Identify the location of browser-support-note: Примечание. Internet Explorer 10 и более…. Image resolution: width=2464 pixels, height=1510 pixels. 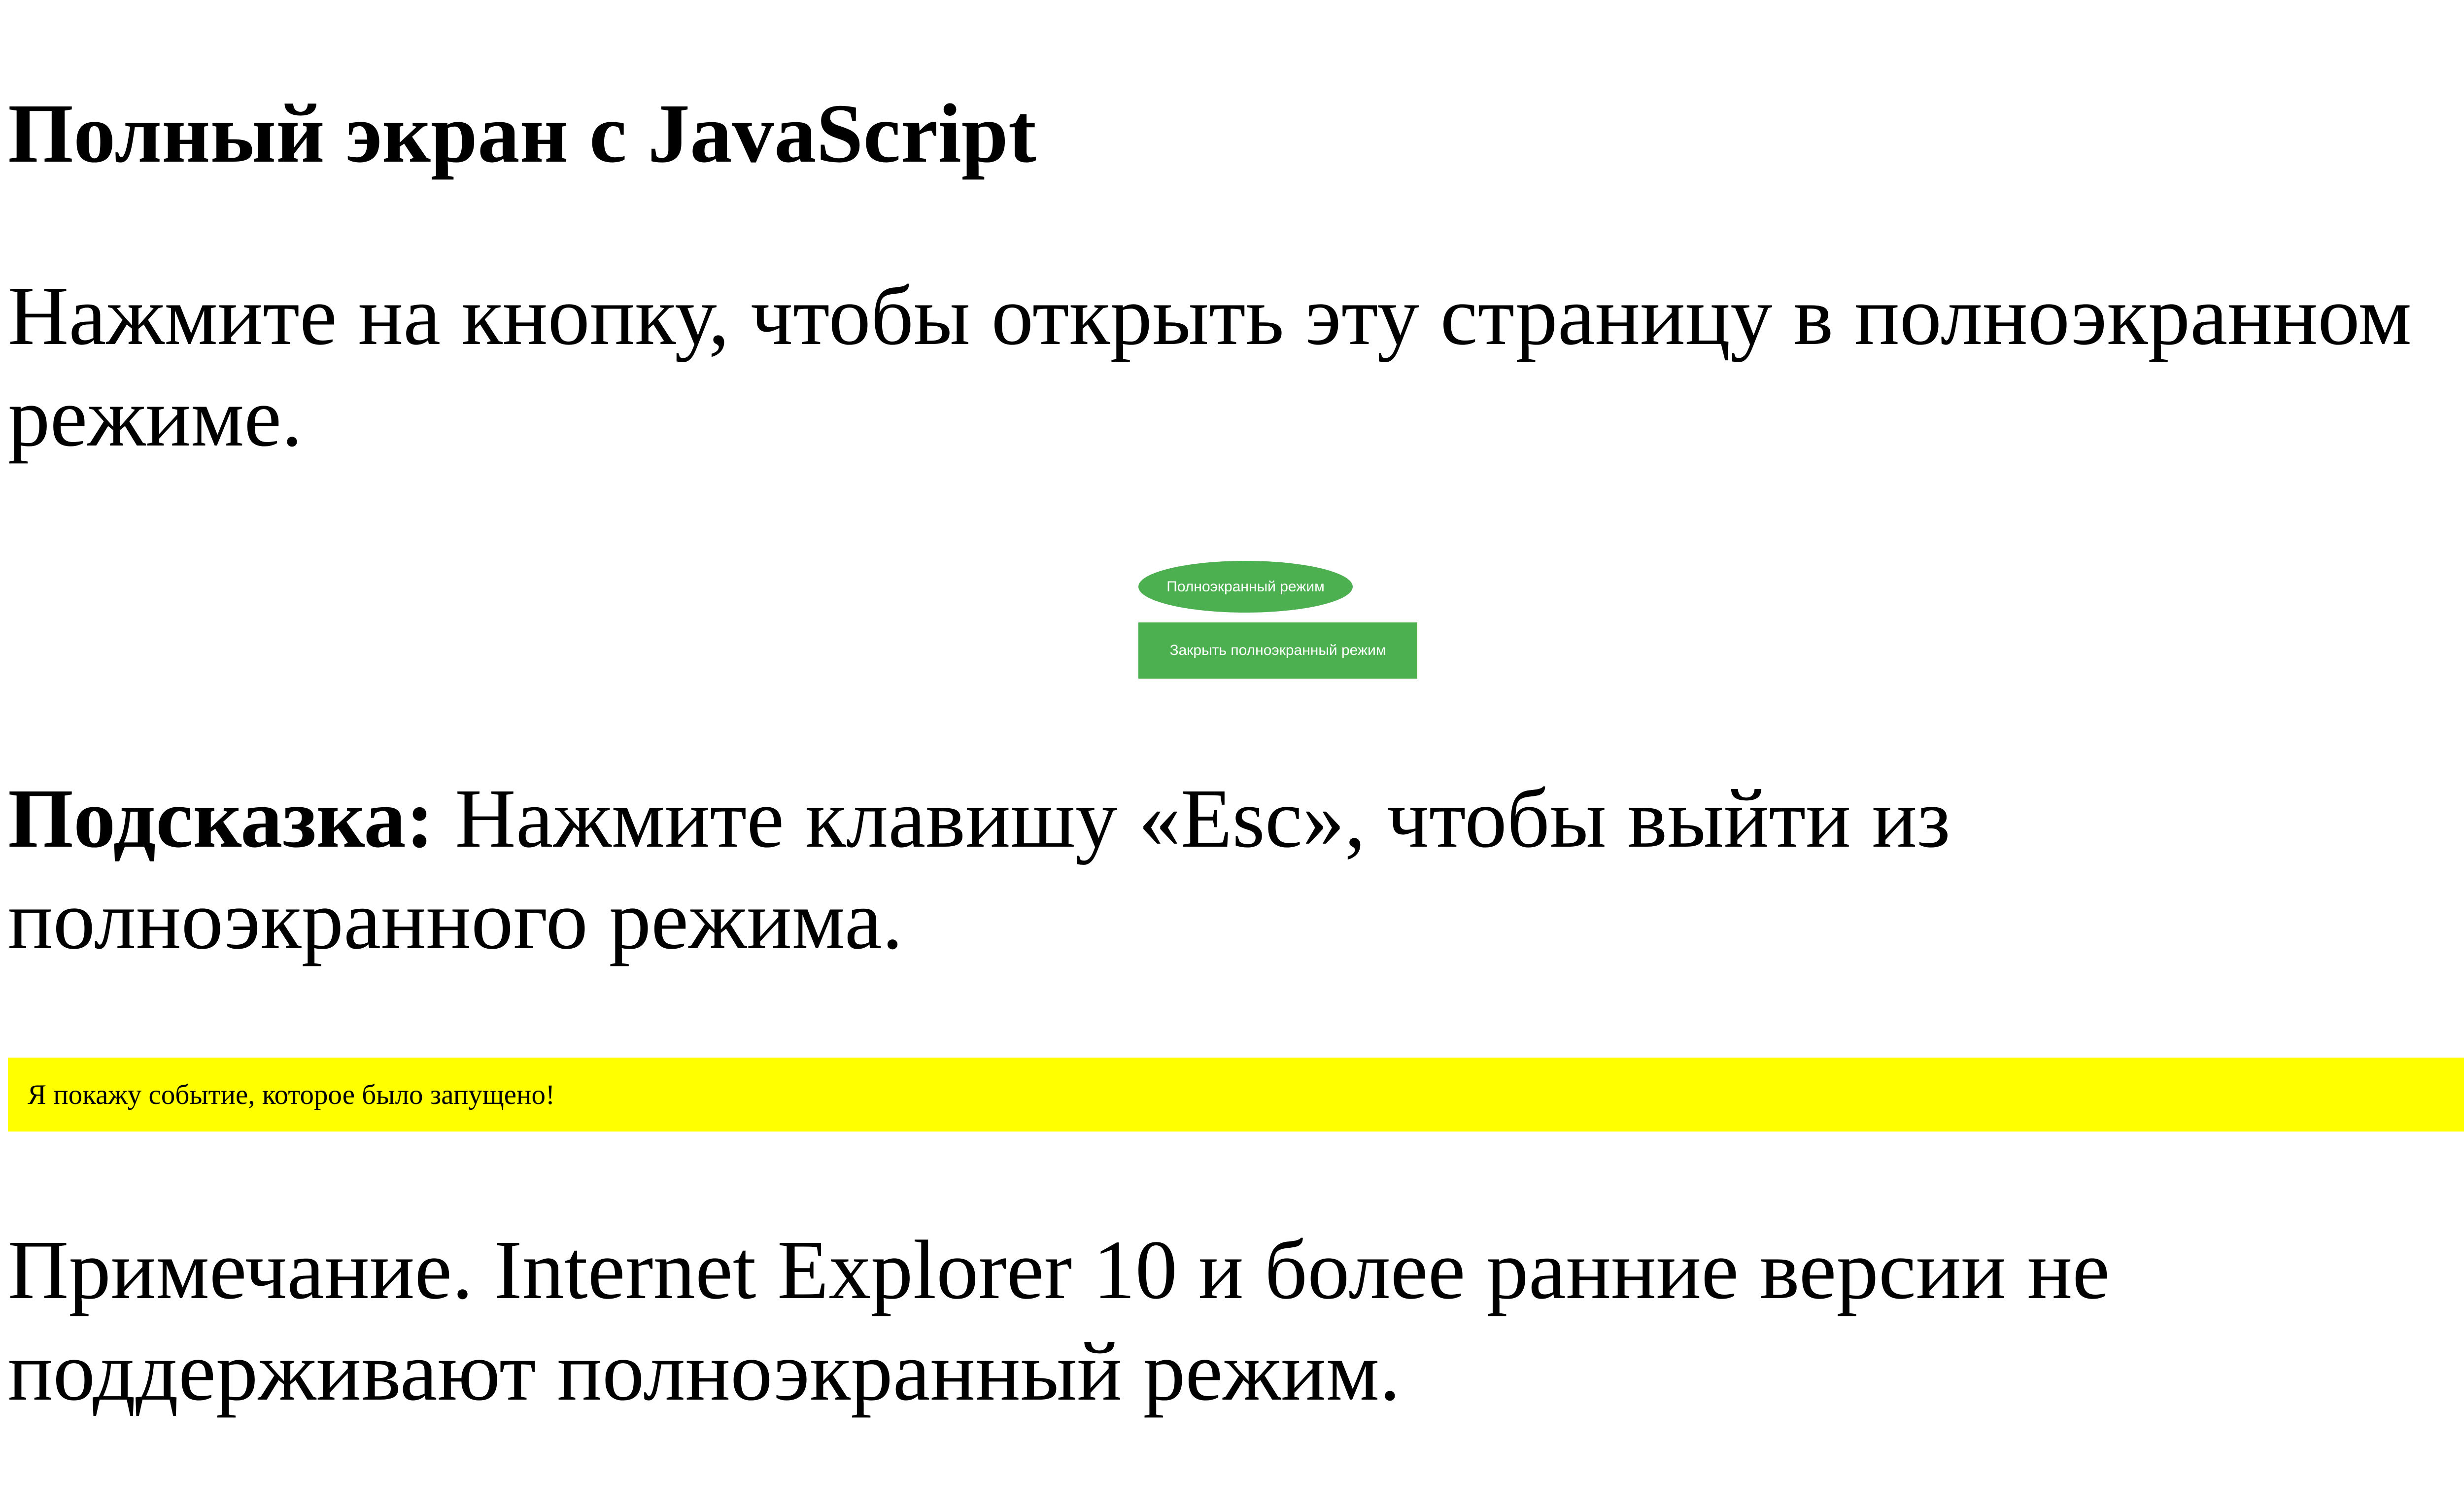
(1059, 1320).